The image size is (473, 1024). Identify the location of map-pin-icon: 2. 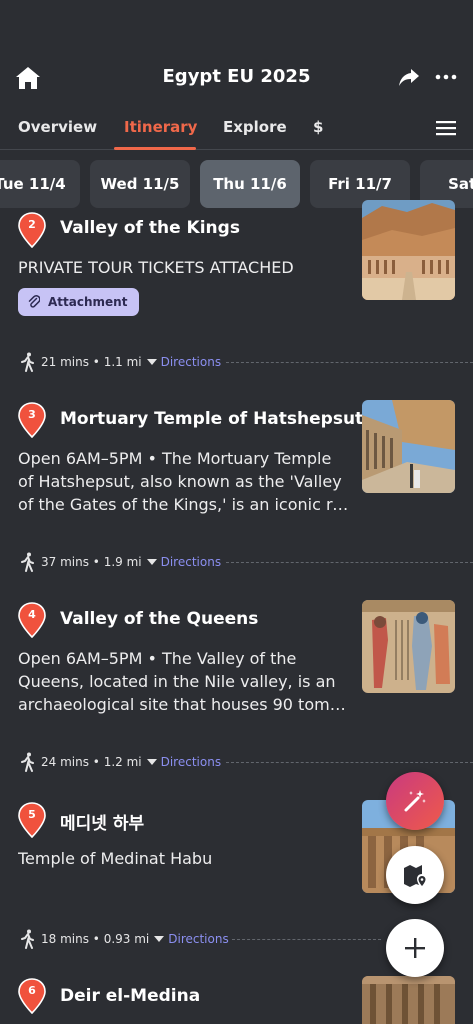
(32, 230).